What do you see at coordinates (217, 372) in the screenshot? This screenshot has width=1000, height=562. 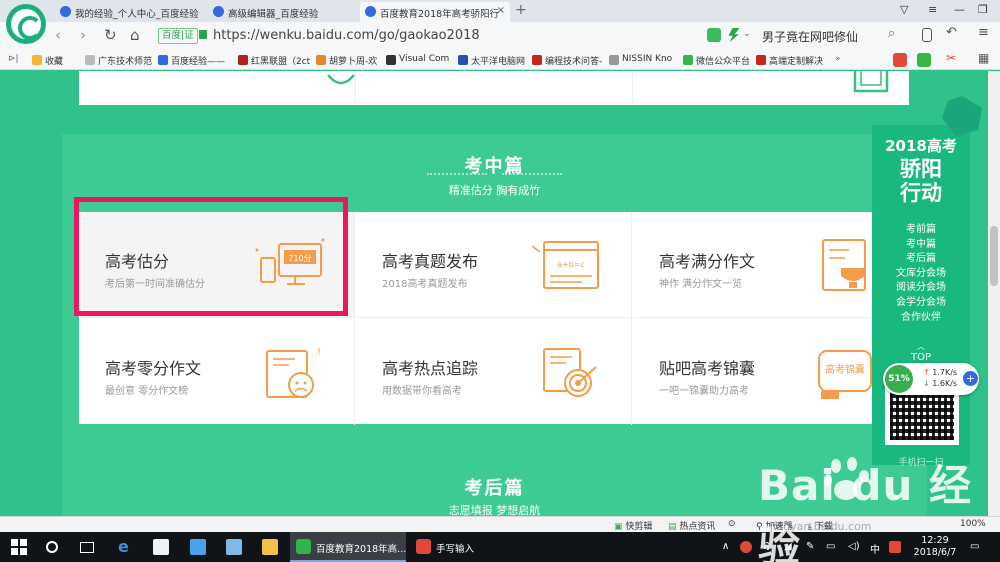 I see `card-zero-score-essay: 高考零分作文 最创意 零分作文榜 !` at bounding box center [217, 372].